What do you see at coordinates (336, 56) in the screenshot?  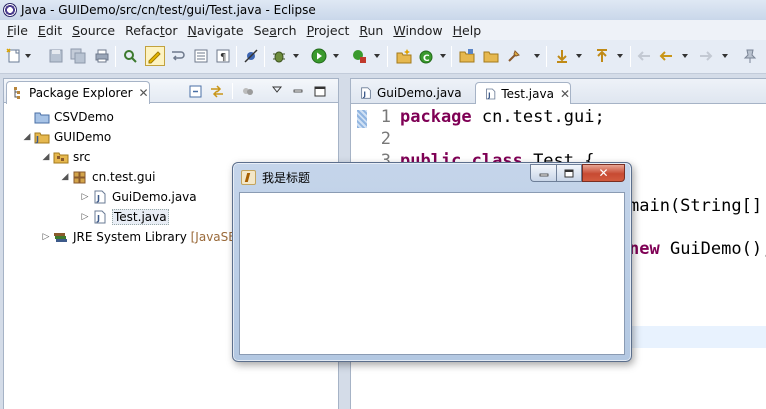 I see `run-dropdown-caret` at bounding box center [336, 56].